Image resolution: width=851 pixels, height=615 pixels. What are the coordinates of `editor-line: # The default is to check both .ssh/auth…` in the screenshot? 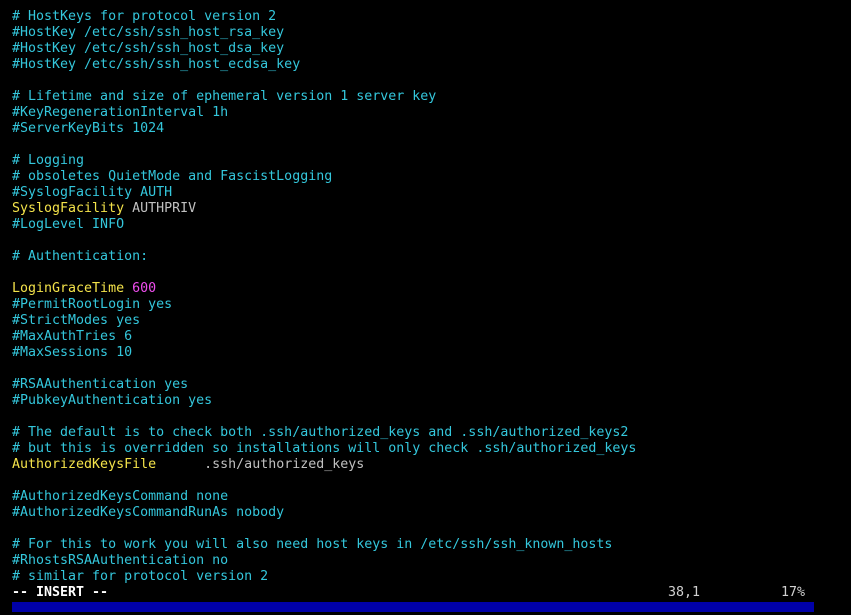 It's located at (427, 433).